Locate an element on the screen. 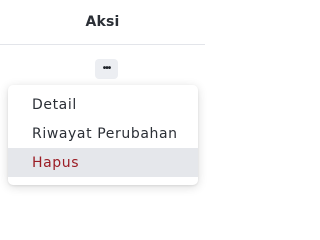  more-horizontal-icon: ••• is located at coordinates (106, 68).